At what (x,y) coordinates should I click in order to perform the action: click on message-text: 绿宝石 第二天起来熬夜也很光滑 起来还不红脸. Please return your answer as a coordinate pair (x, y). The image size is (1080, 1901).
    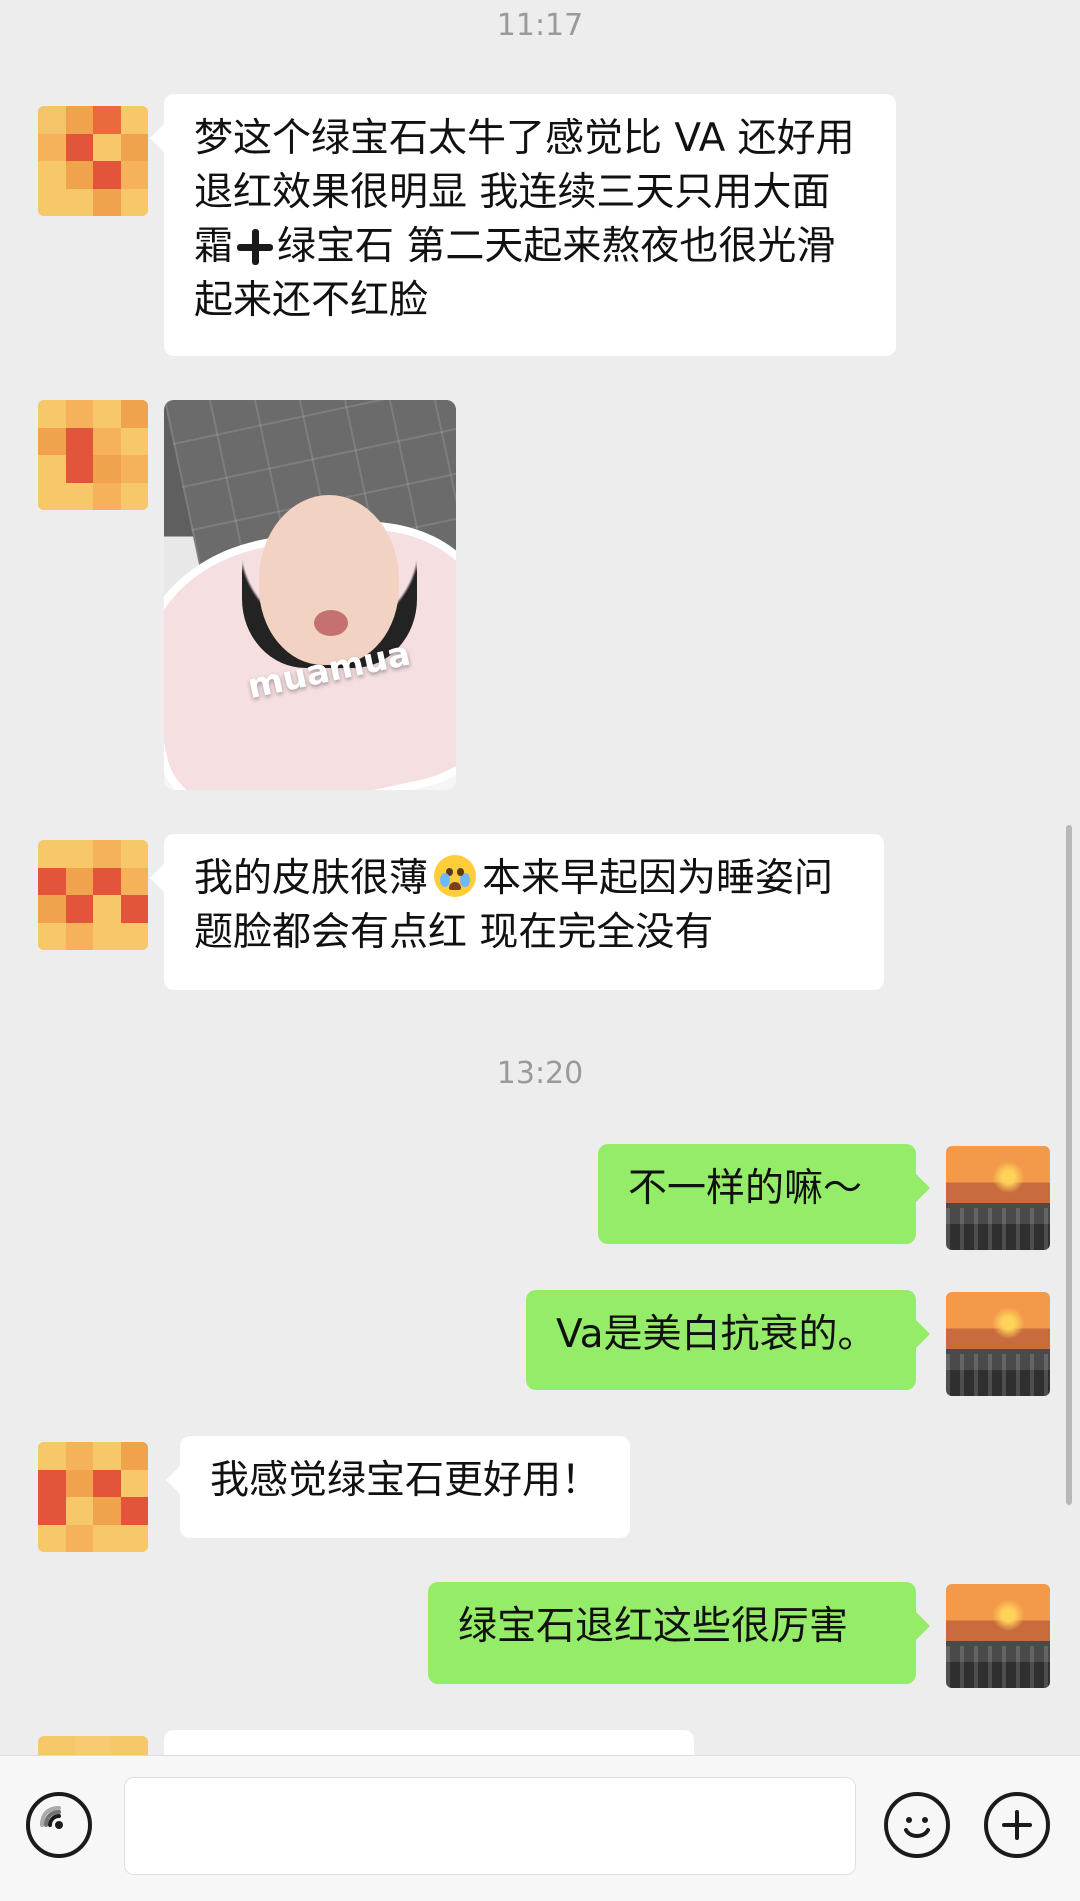
    Looking at the image, I should click on (515, 273).